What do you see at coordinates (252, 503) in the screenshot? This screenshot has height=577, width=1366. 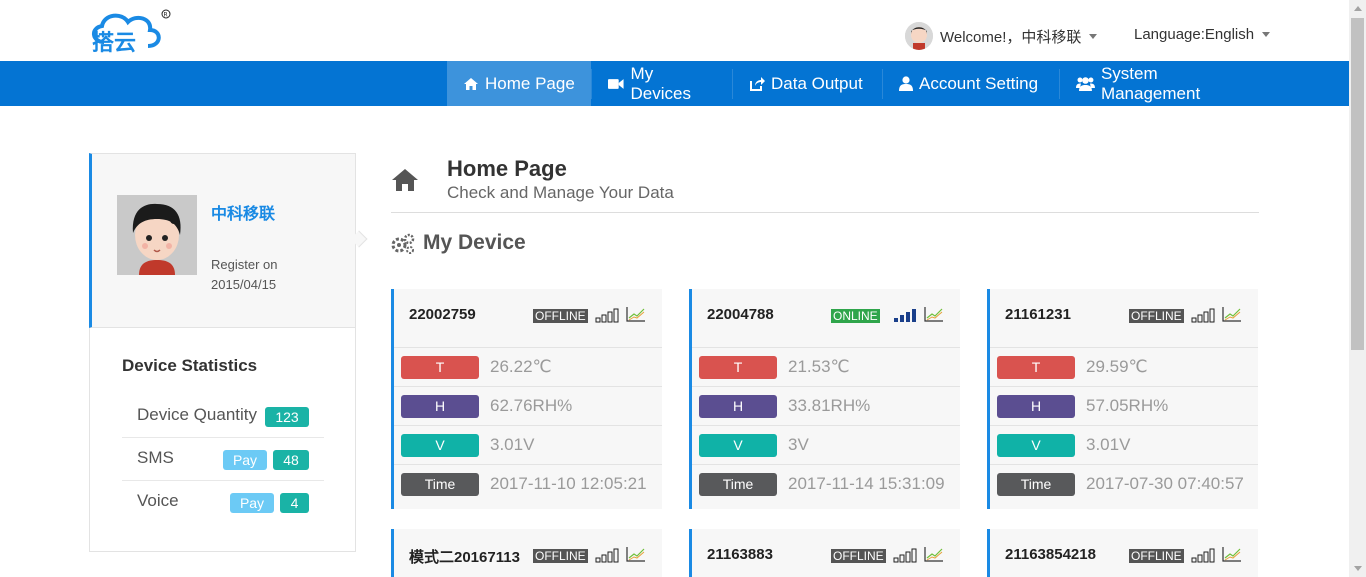 I see `voice-pay-button: Pay` at bounding box center [252, 503].